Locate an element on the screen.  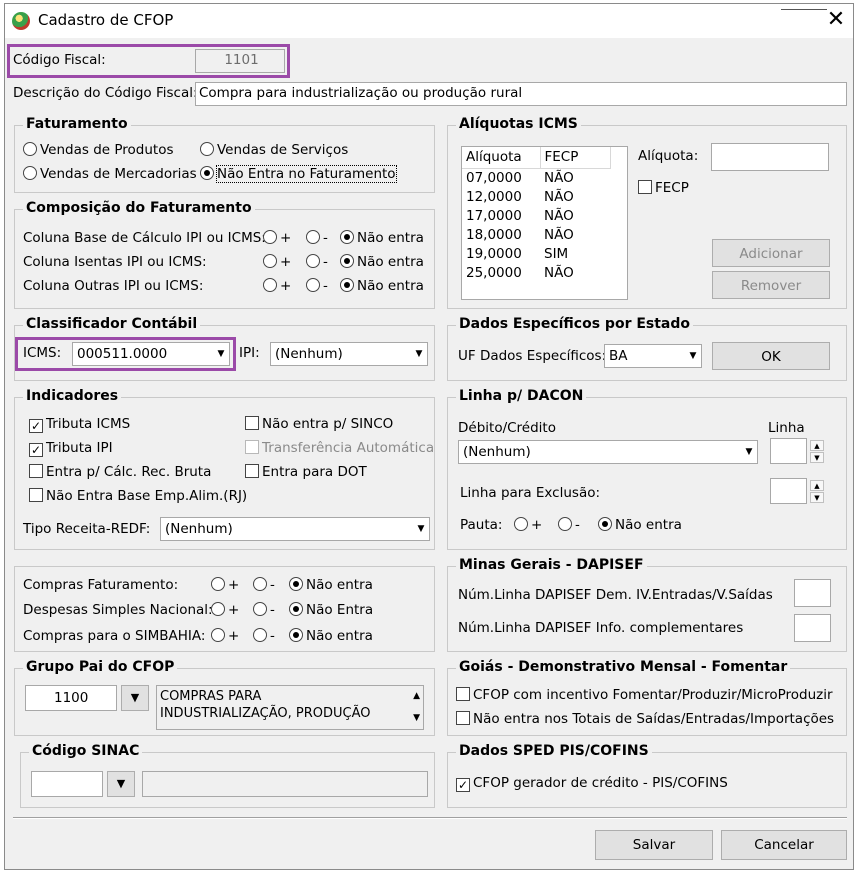
entra-calc-checkbox: Entra p/ Cálc. Rec. Bruta is located at coordinates (120, 472).